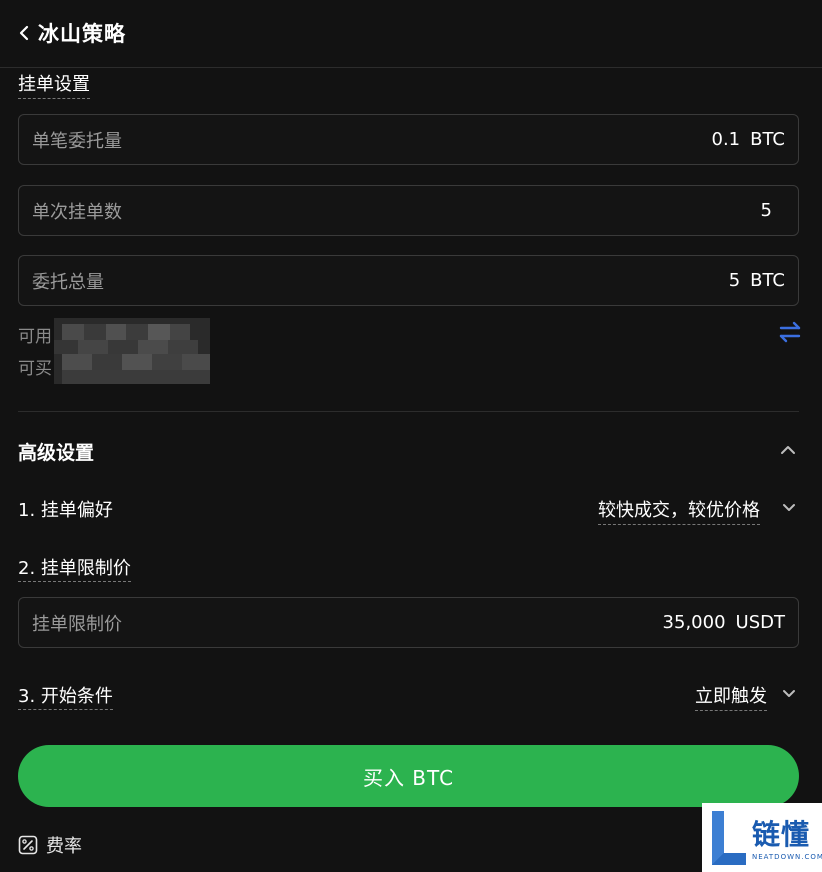 The width and height of the screenshot is (822, 872). I want to click on header: 冰山策略, so click(411, 34).